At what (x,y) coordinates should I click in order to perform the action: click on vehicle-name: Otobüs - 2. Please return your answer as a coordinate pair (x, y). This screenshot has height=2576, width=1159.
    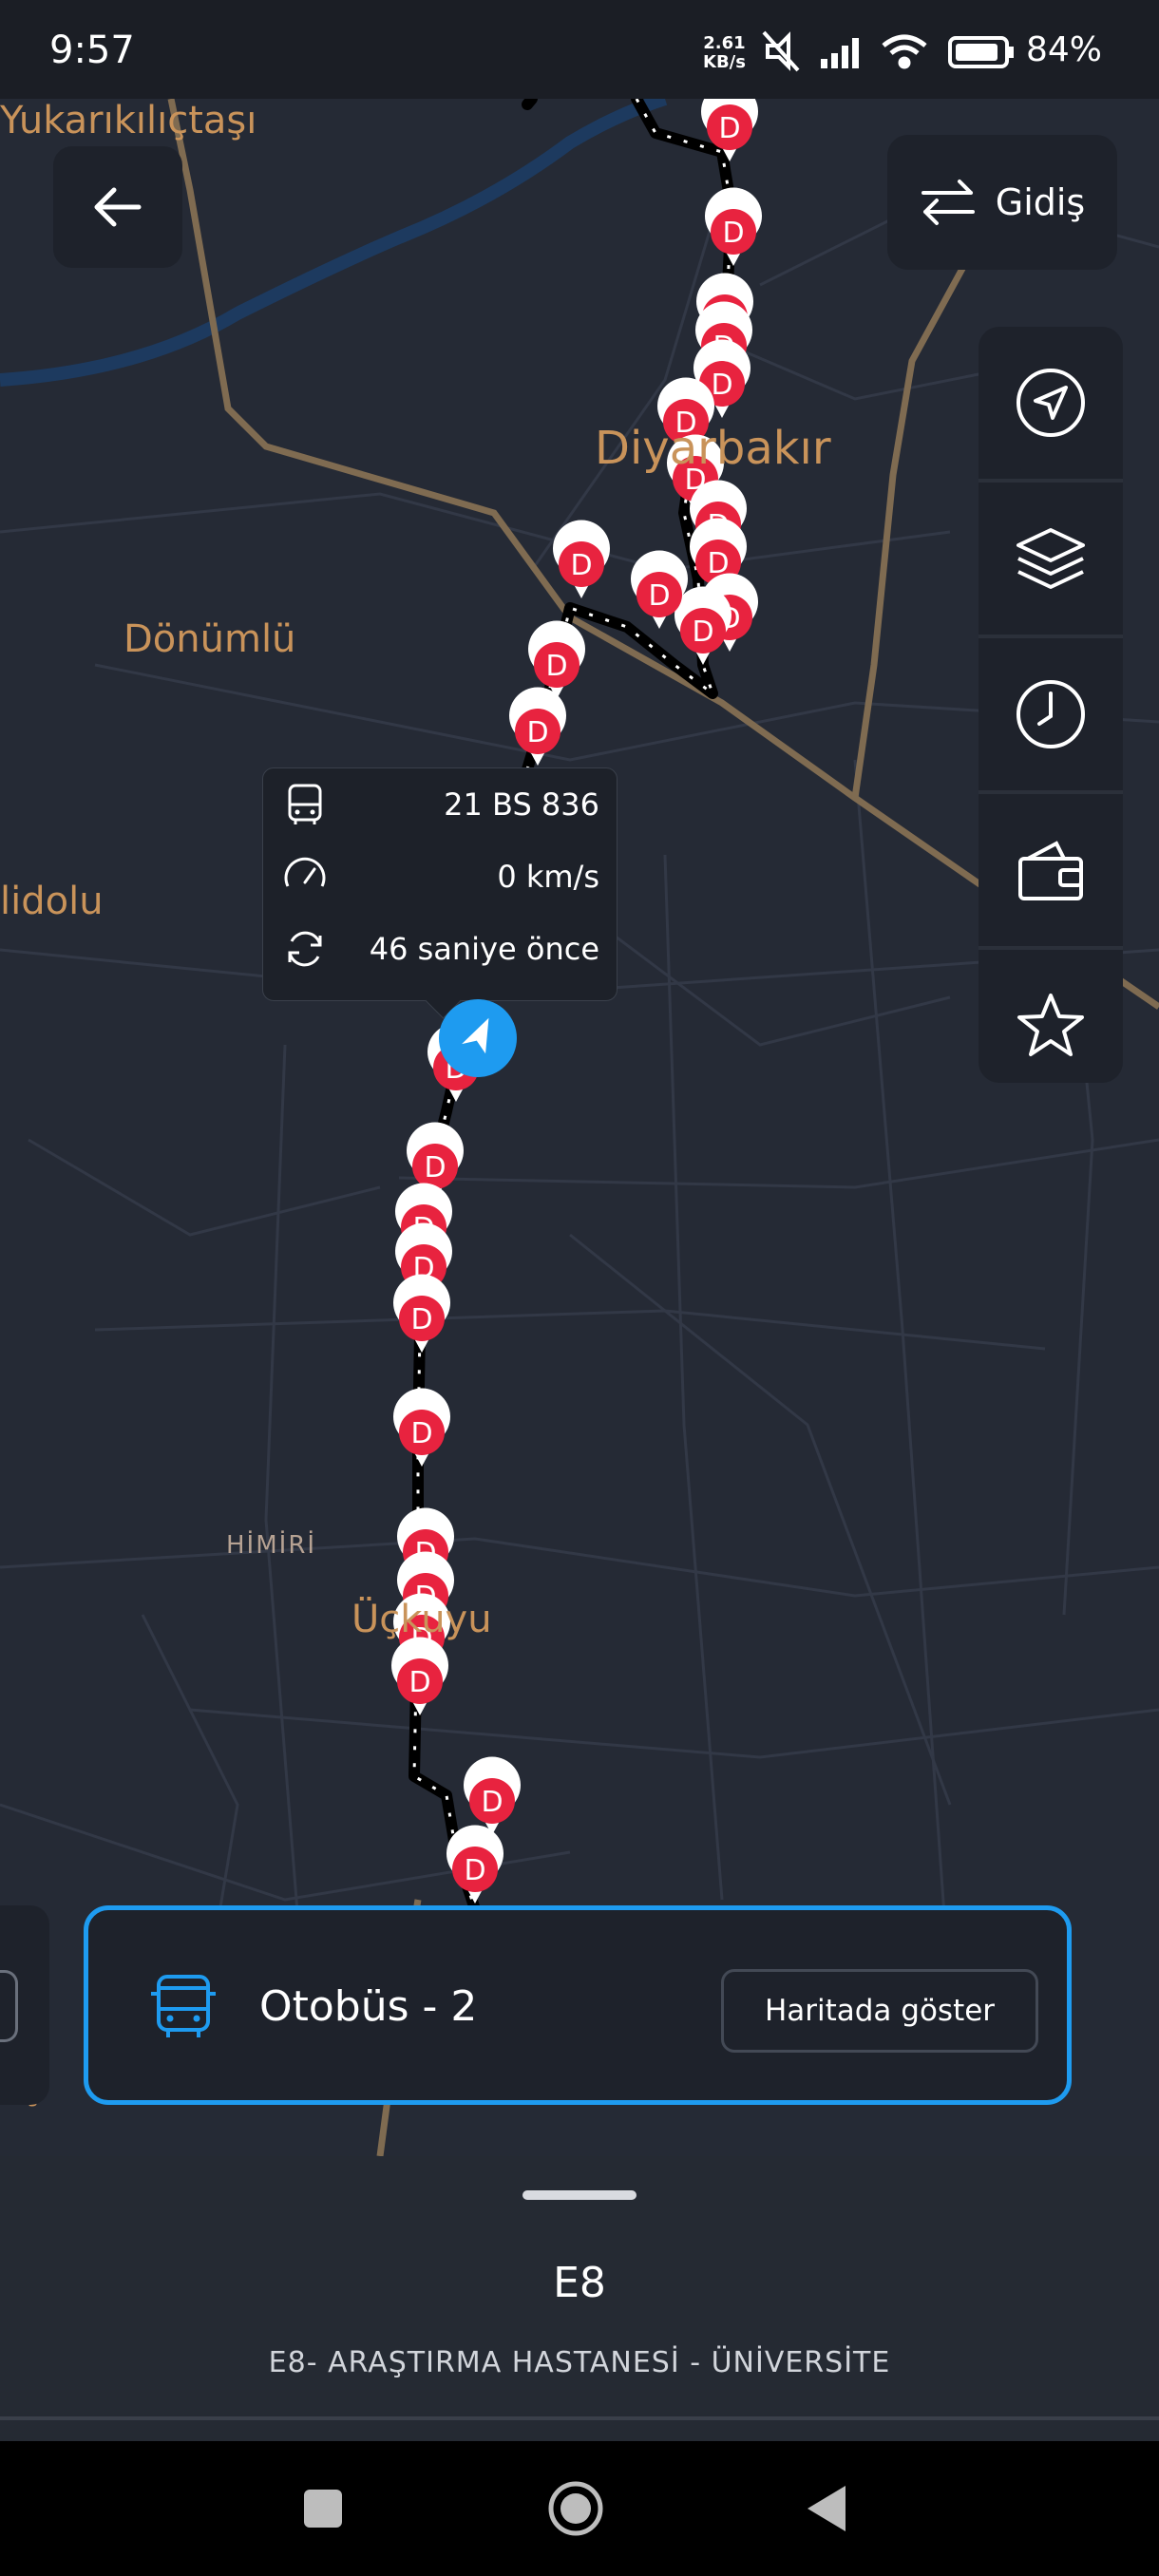
    Looking at the image, I should click on (368, 2006).